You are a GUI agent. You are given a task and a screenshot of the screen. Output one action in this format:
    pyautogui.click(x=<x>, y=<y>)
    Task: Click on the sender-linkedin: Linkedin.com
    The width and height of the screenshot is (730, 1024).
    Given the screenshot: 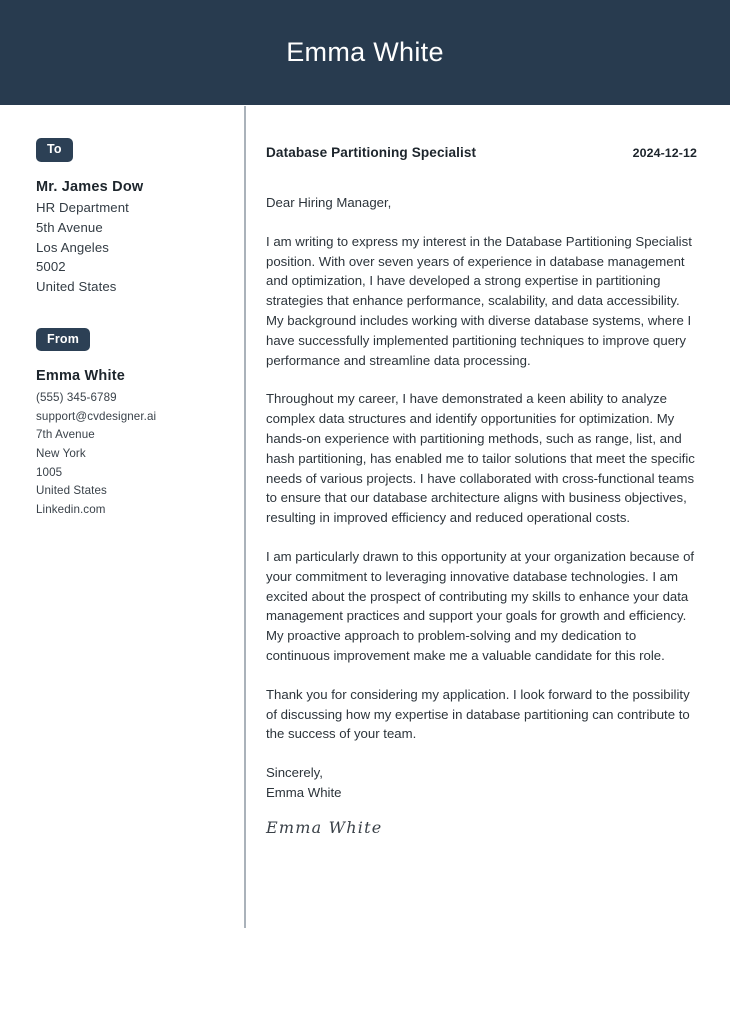 What is the action you would take?
    pyautogui.click(x=71, y=509)
    